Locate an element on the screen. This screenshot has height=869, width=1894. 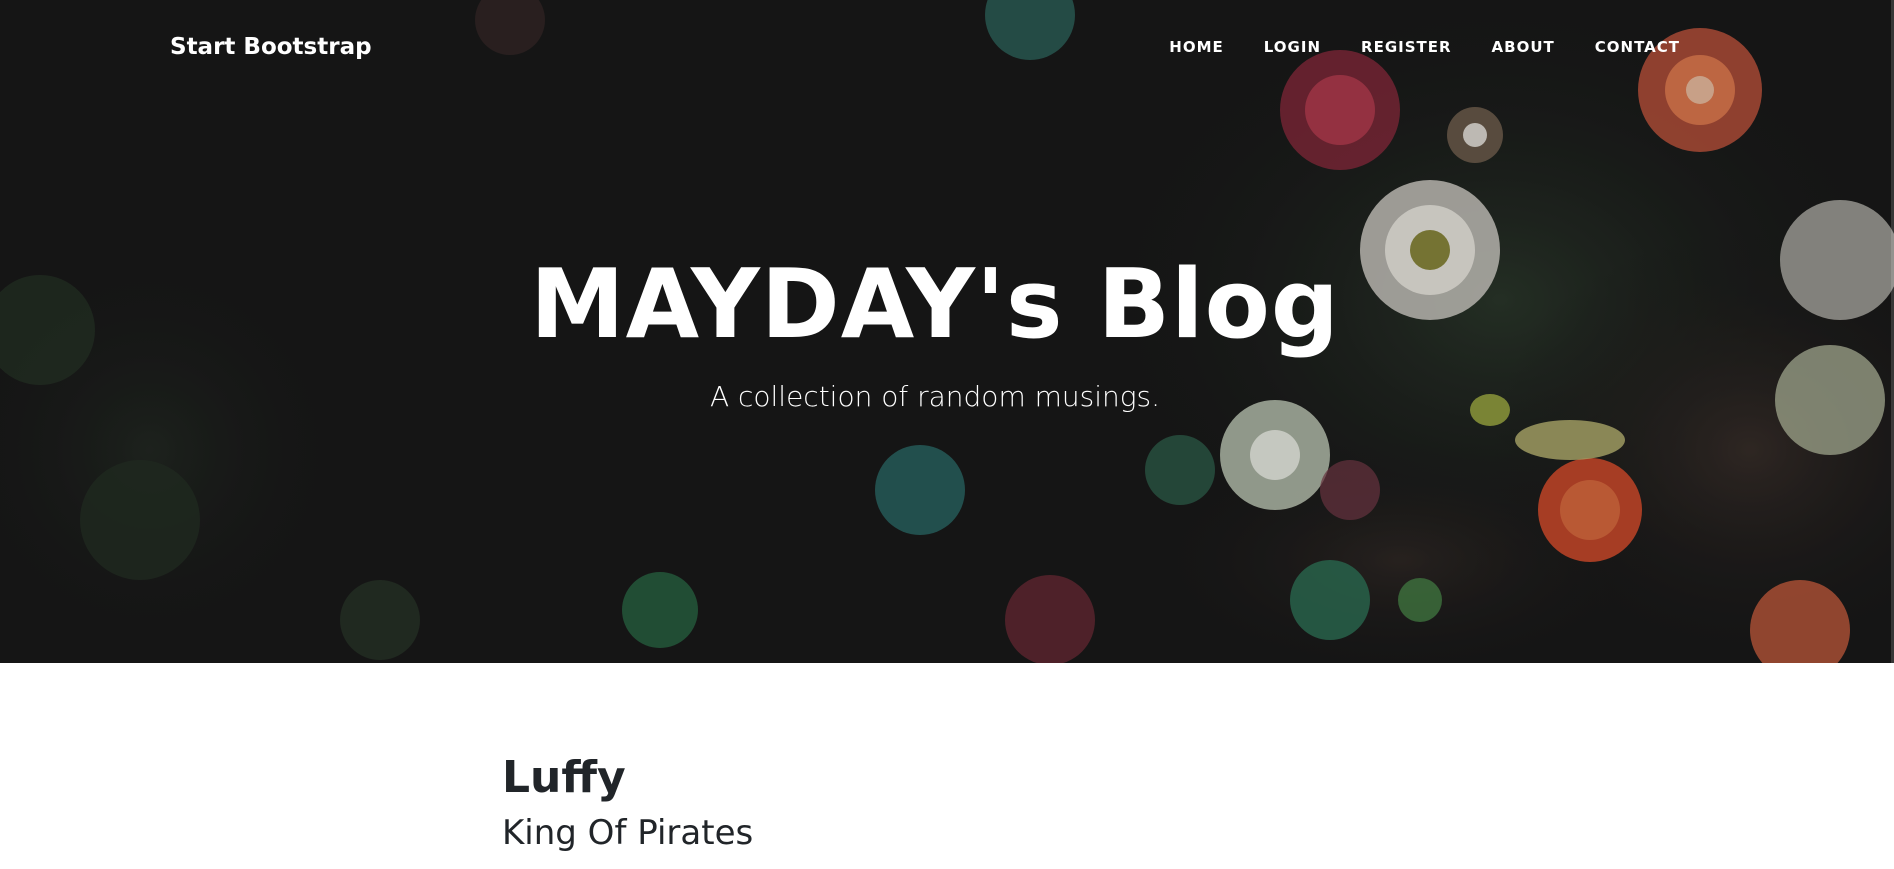
nav-link-contact: CONTACT is located at coordinates (1637, 47).